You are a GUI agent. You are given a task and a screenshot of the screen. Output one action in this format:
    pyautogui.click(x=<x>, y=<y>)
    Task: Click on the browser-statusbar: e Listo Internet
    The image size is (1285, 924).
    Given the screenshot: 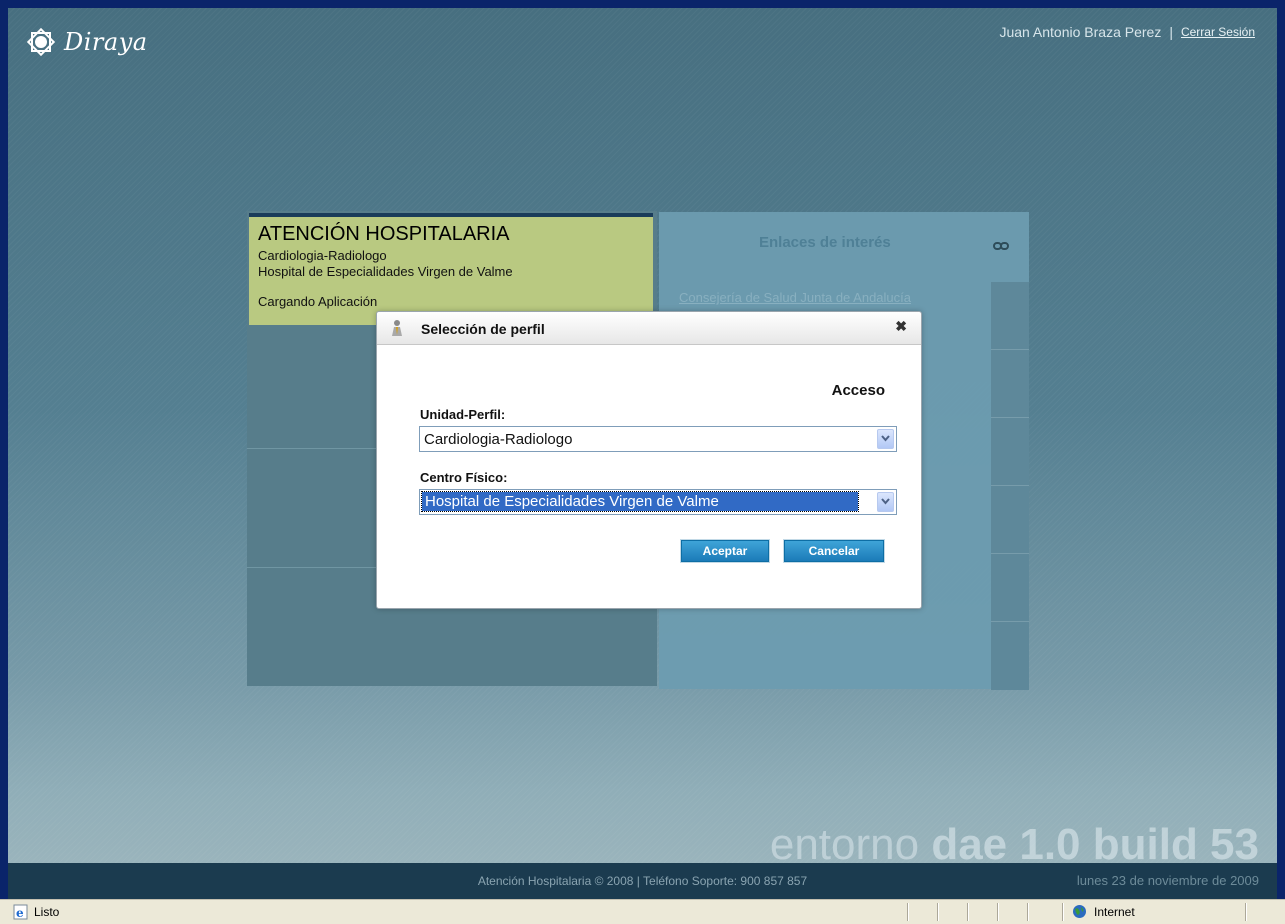 What is the action you would take?
    pyautogui.click(x=642, y=911)
    